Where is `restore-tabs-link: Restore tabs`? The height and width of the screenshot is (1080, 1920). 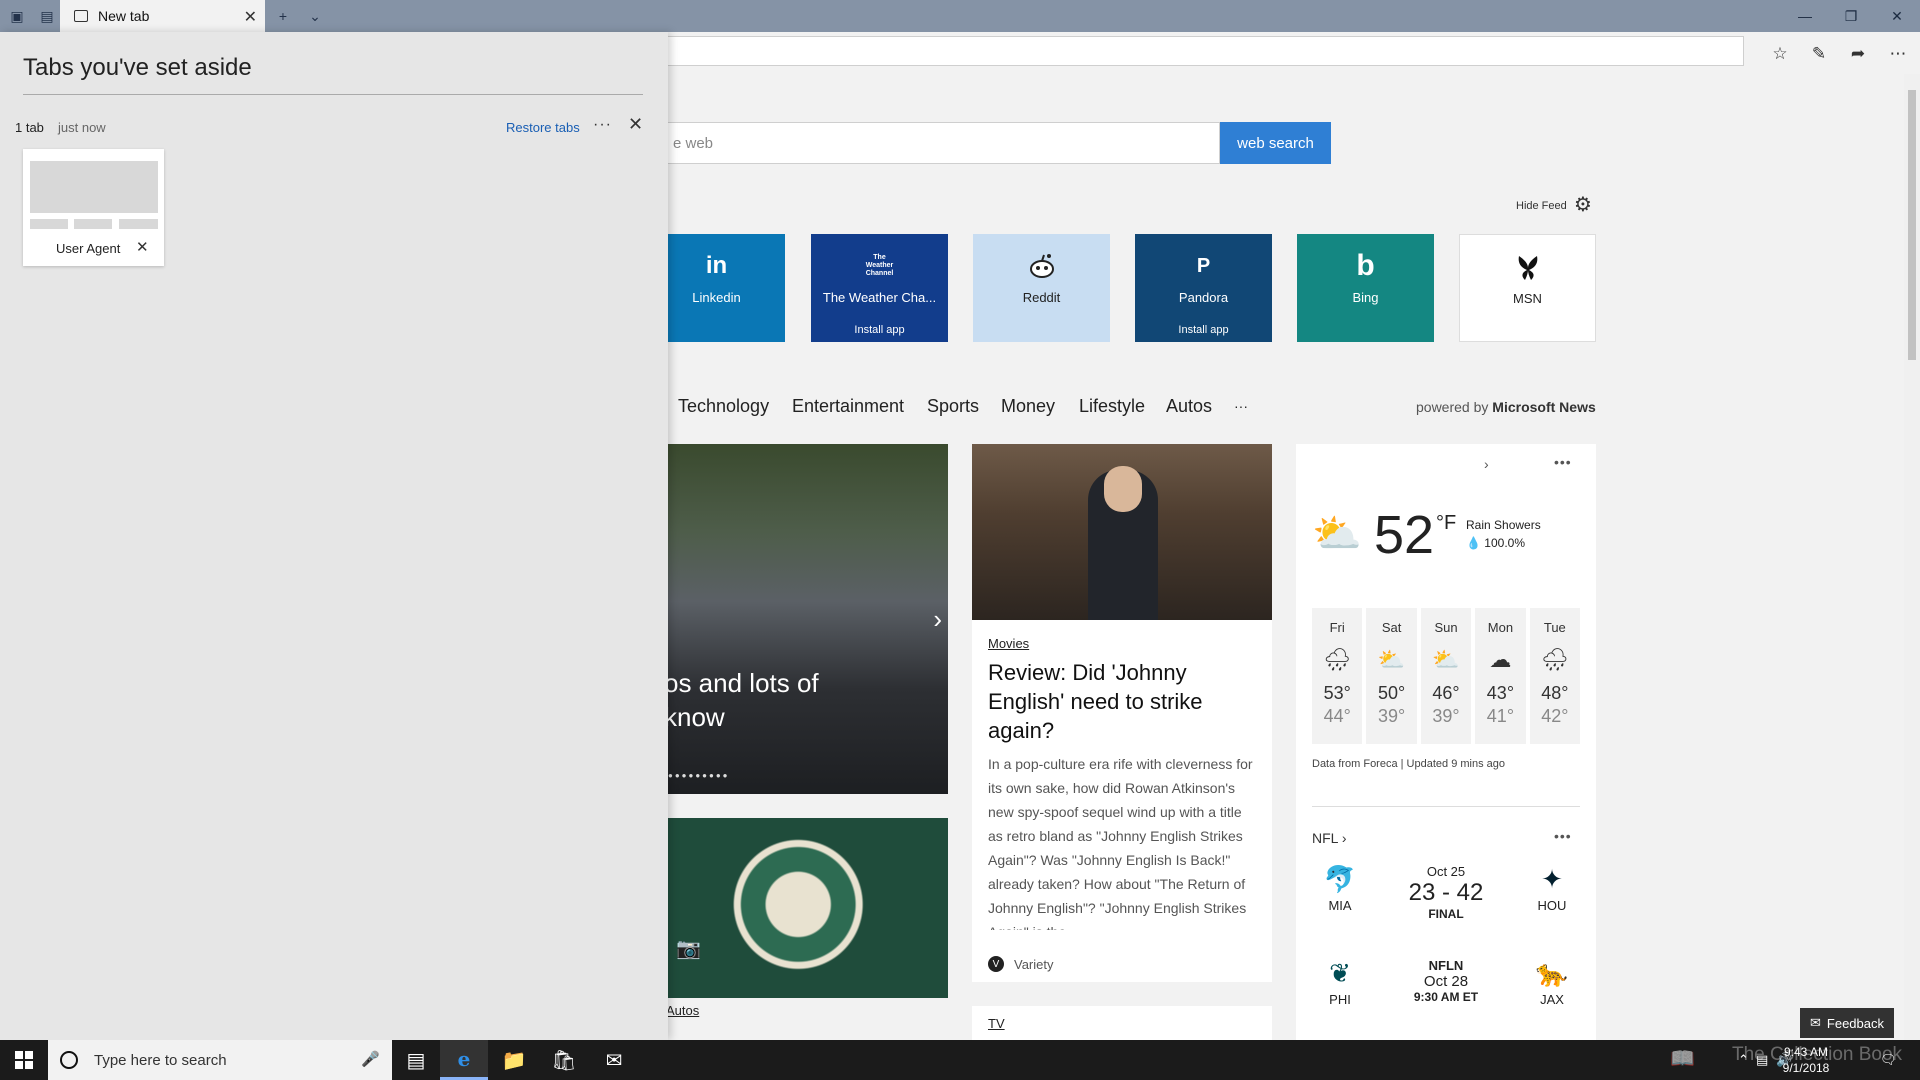 restore-tabs-link: Restore tabs is located at coordinates (543, 127).